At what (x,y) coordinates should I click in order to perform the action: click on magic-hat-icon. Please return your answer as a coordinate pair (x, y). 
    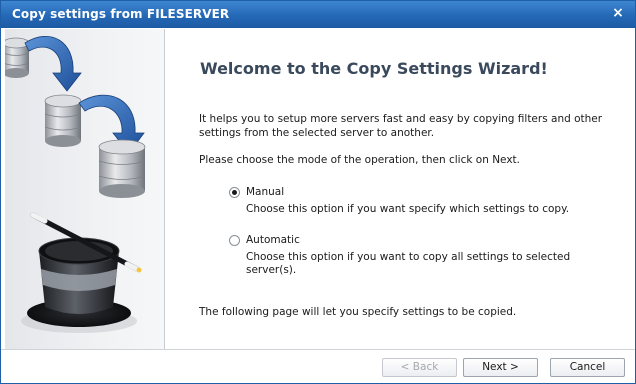
    Looking at the image, I should click on (79, 285).